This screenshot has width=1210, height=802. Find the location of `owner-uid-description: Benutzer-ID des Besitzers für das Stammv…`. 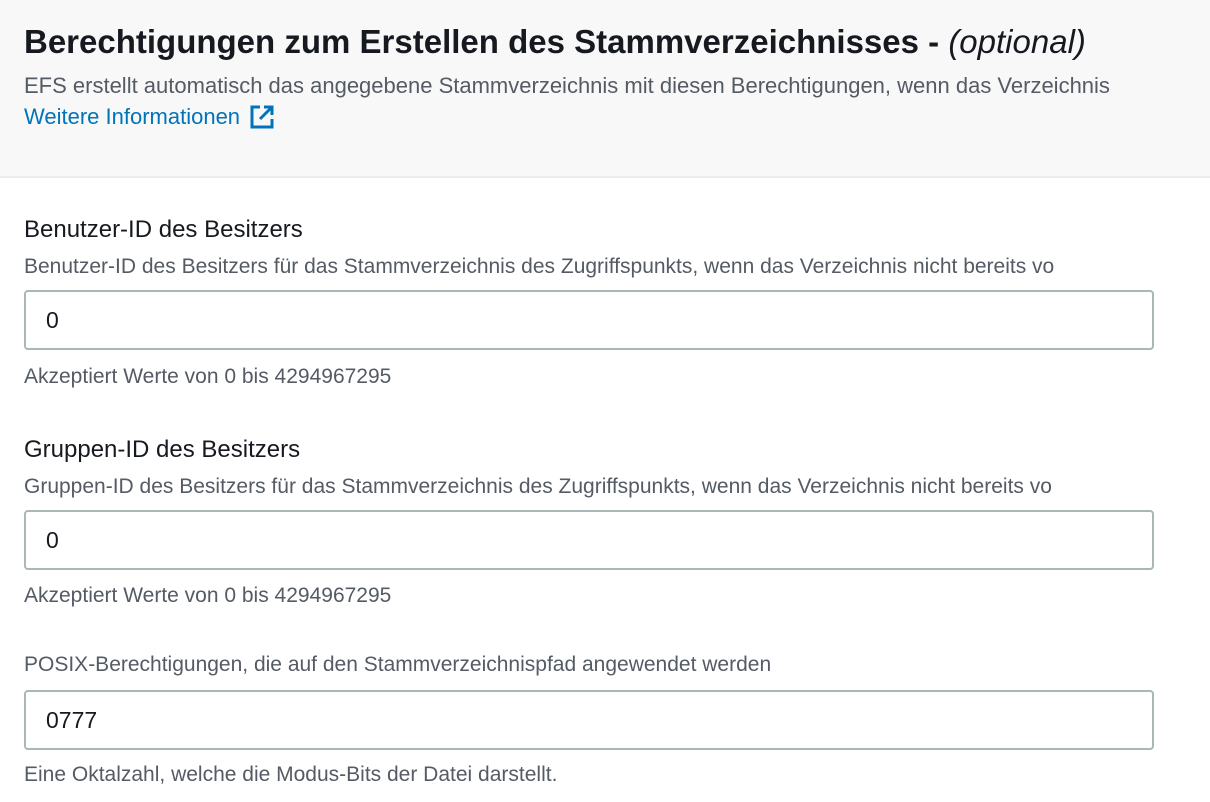

owner-uid-description: Benutzer-ID des Besitzers für das Stammv… is located at coordinates (539, 266).